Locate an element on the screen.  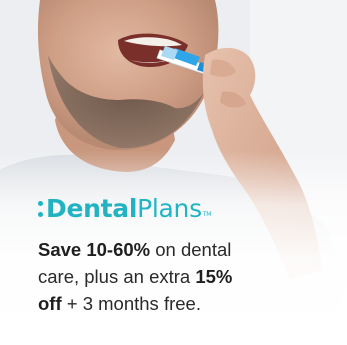
offer-off: off is located at coordinates (50, 303).